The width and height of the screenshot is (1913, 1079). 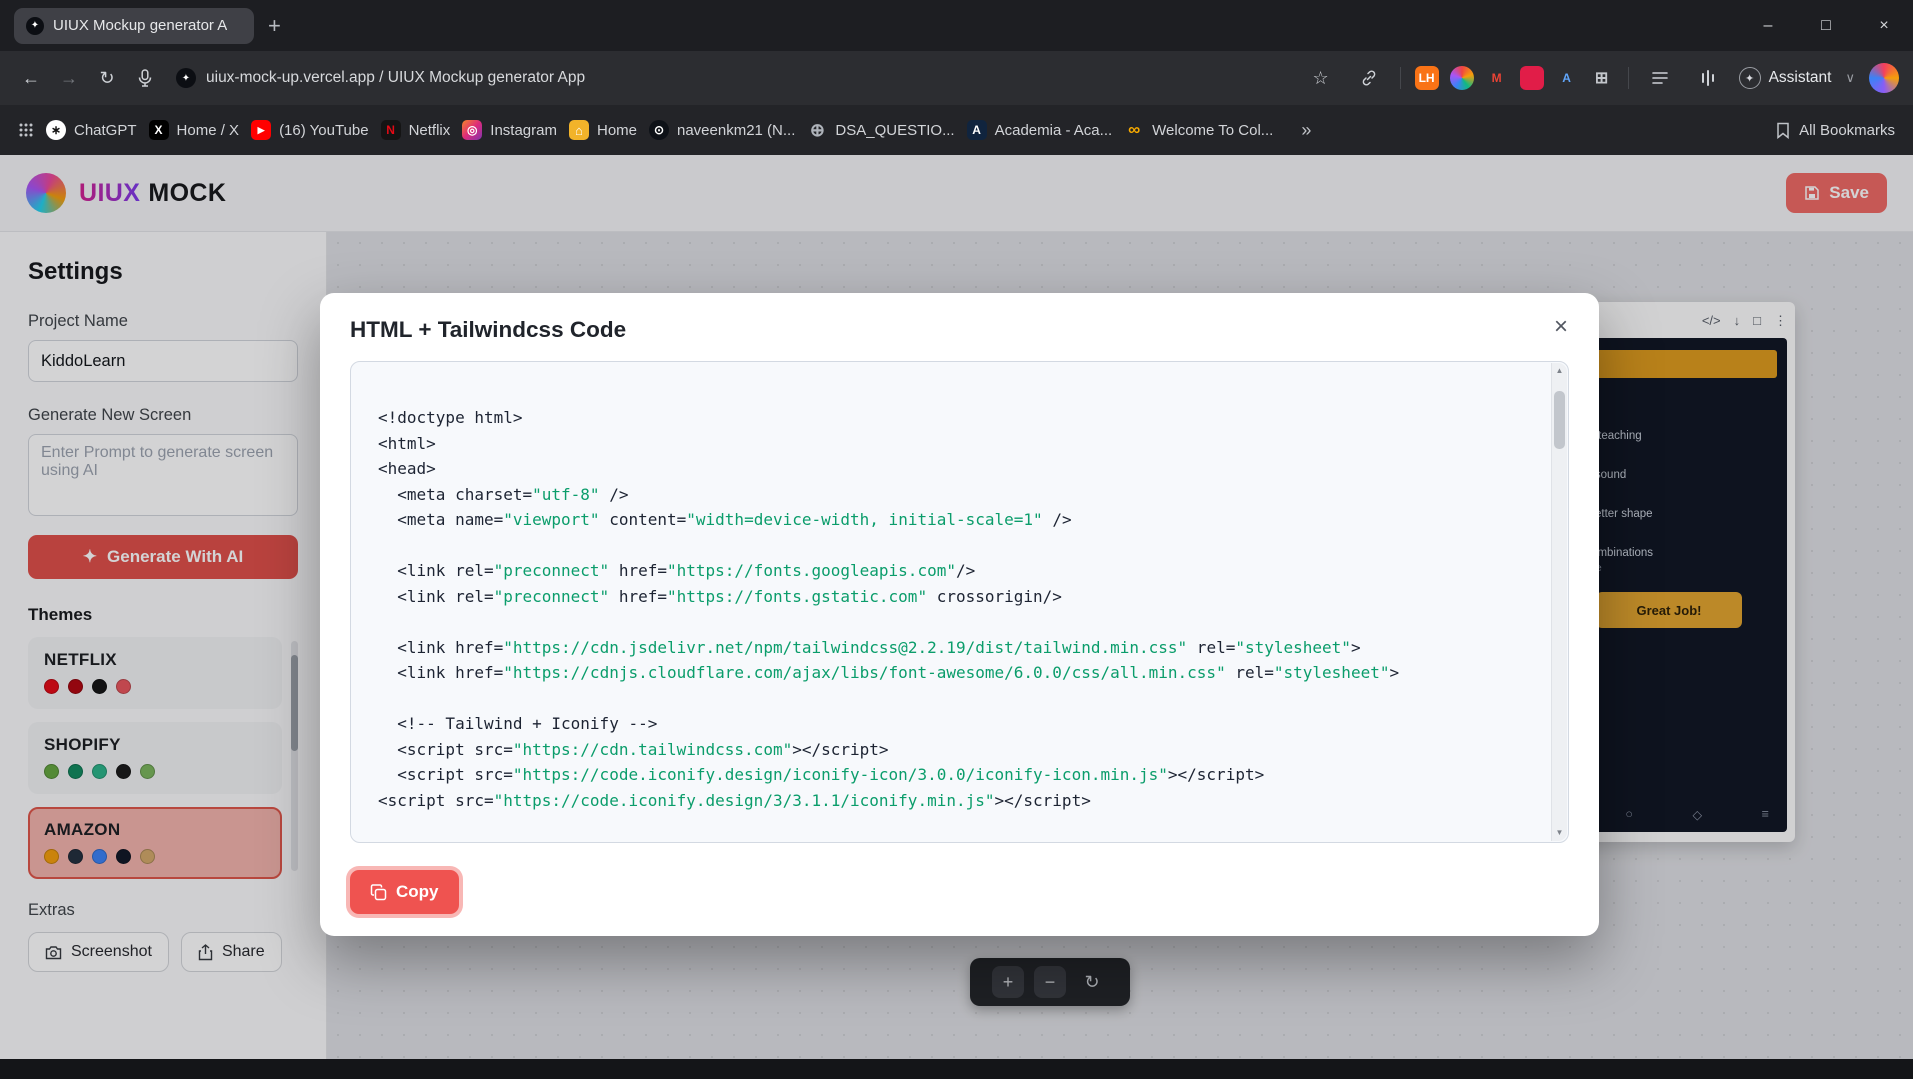 What do you see at coordinates (274, 26) in the screenshot?
I see `new-tab-button: +` at bounding box center [274, 26].